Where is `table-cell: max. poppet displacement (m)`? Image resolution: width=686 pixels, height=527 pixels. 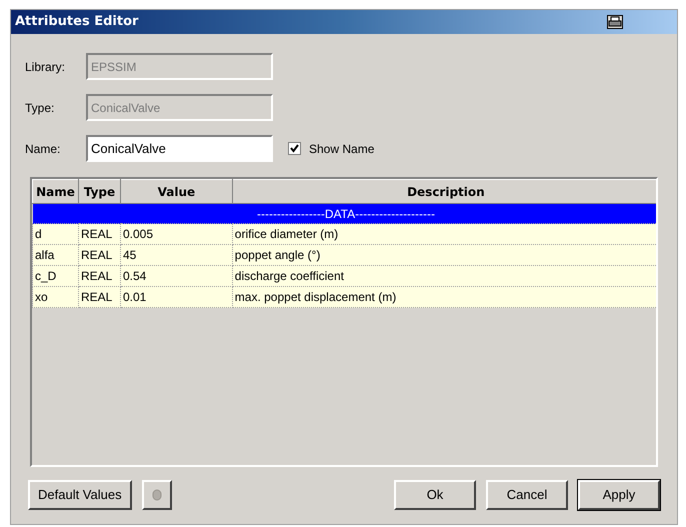 table-cell: max. poppet displacement (m) is located at coordinates (444, 297).